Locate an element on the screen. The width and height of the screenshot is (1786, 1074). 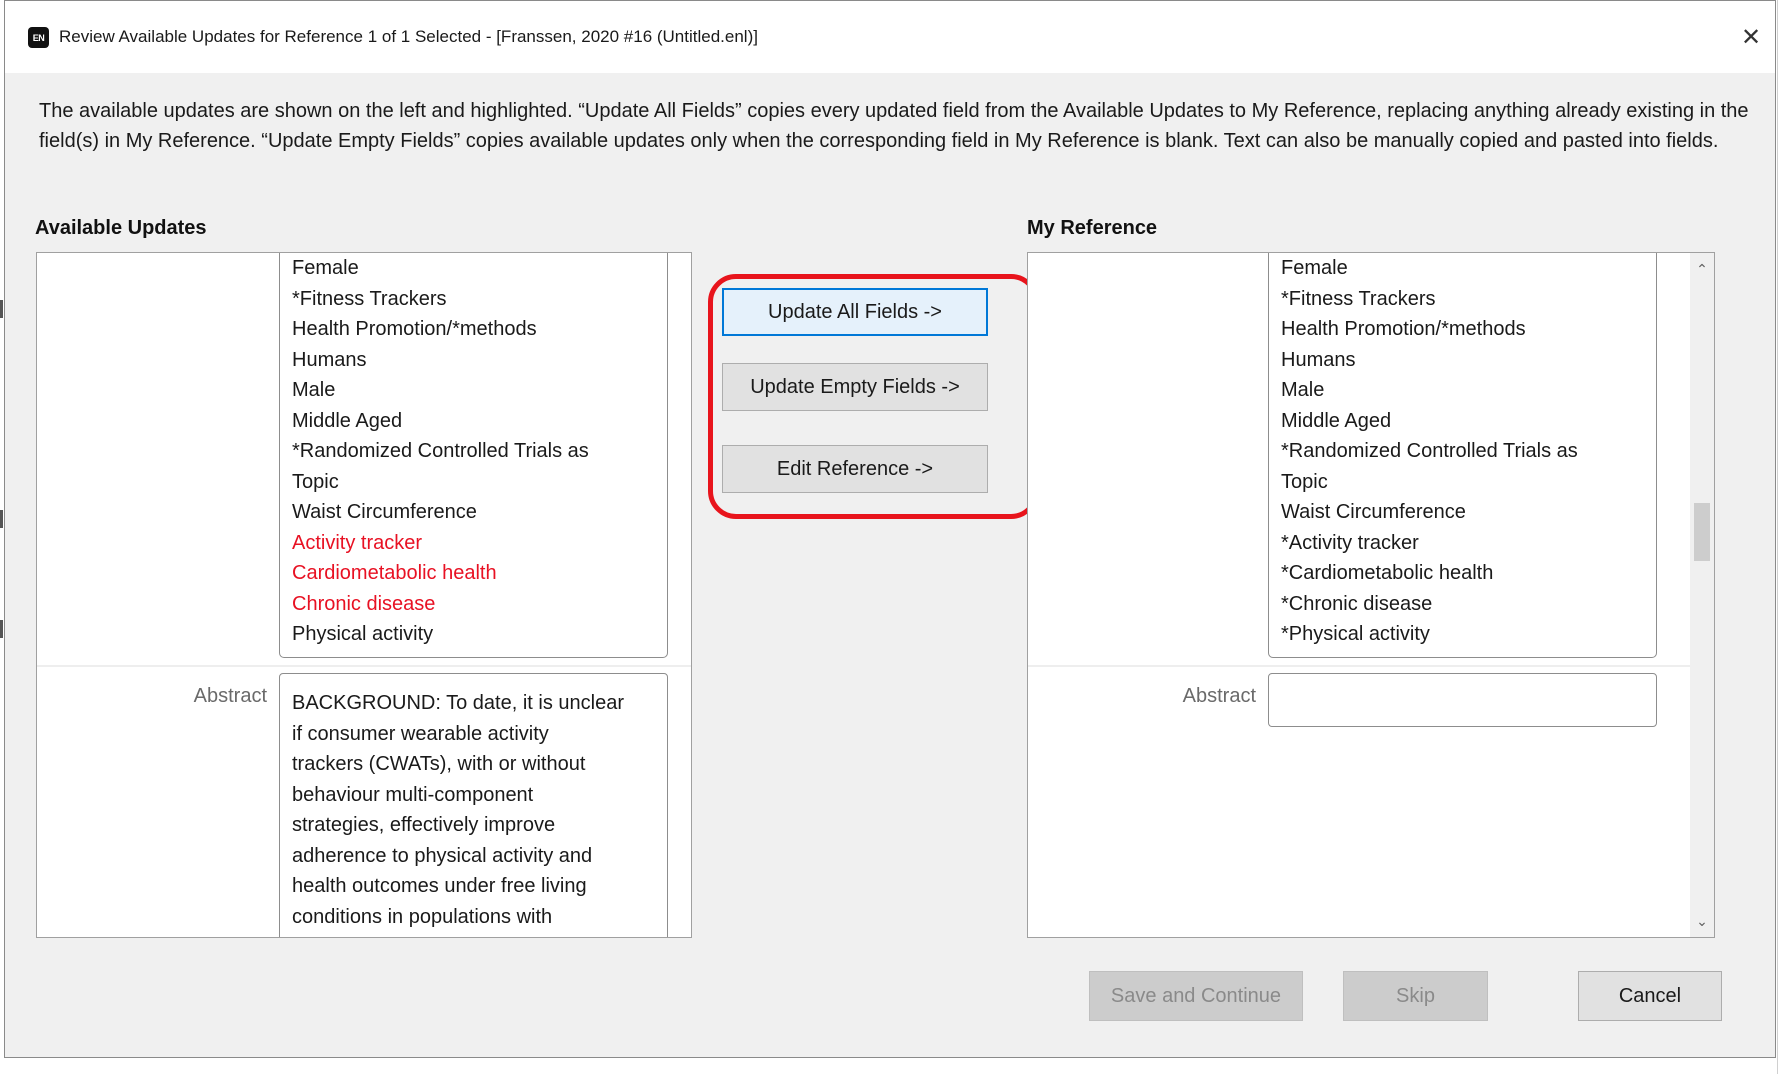
cancel-button: Cancel is located at coordinates (1650, 996).